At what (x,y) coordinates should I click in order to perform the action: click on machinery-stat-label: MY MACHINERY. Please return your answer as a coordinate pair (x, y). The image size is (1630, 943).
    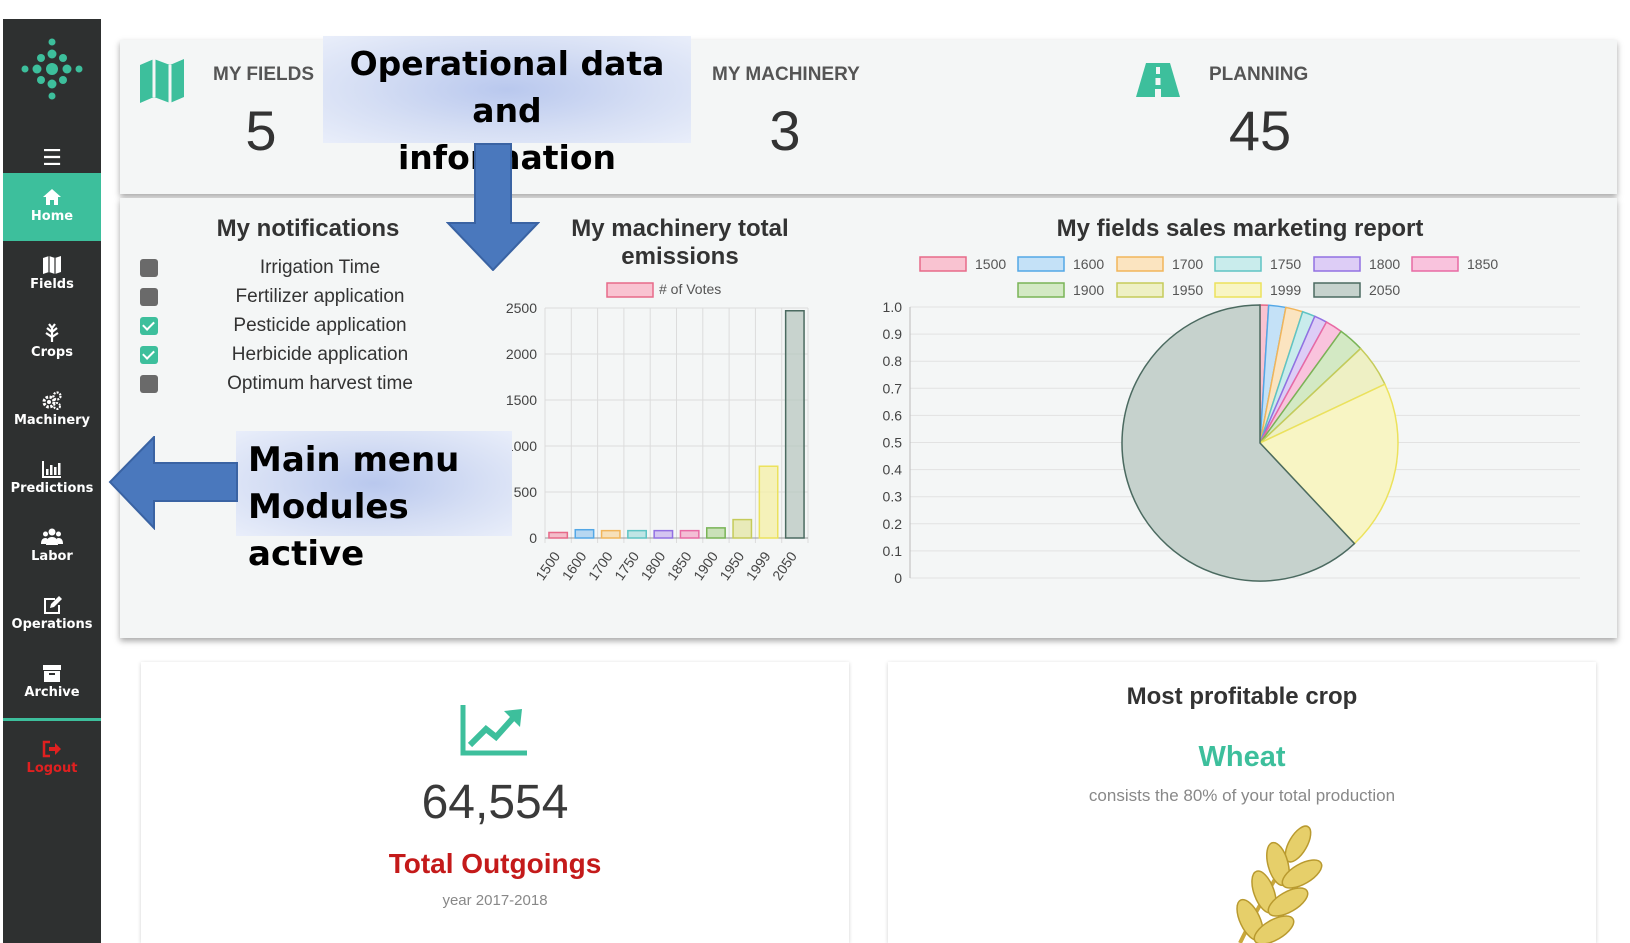
    Looking at the image, I should click on (786, 74).